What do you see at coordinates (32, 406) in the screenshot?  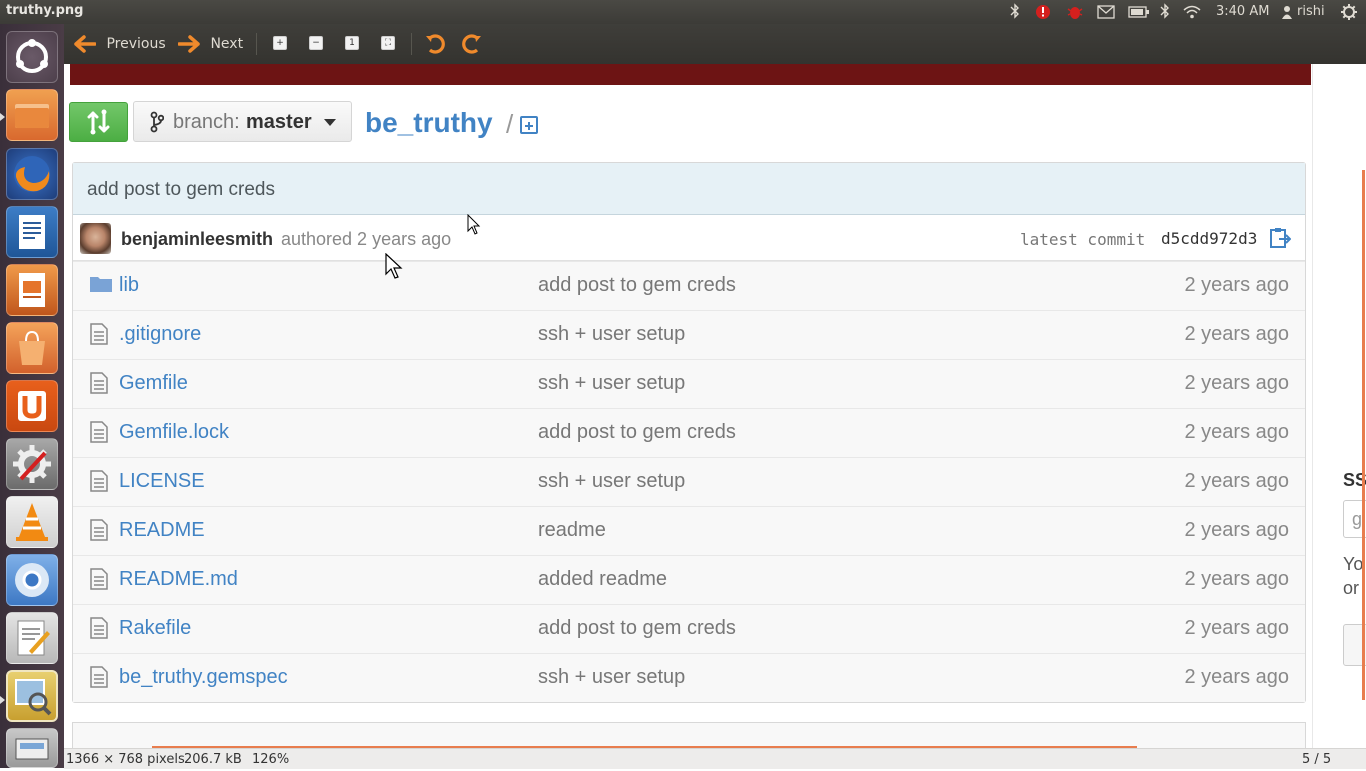 I see `ubuntu-one-icon` at bounding box center [32, 406].